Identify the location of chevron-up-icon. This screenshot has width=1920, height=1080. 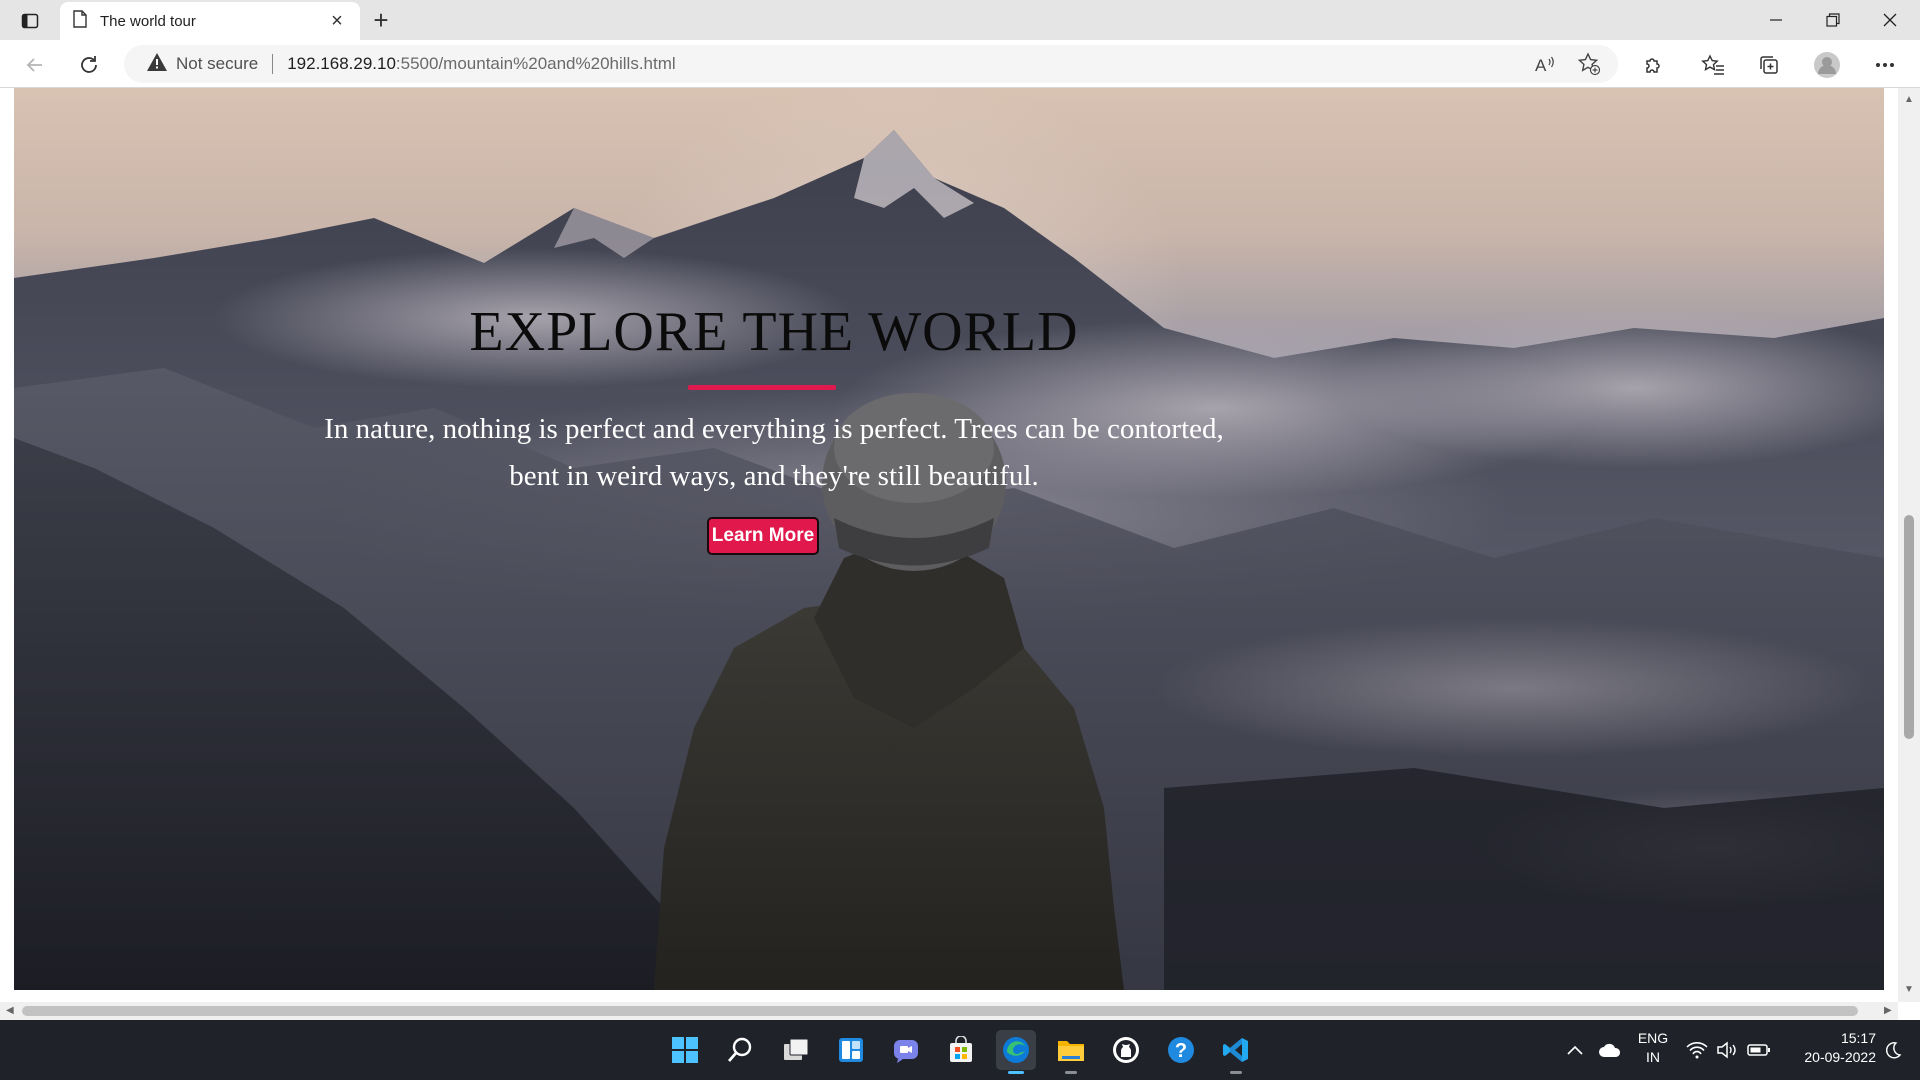
(1575, 1050).